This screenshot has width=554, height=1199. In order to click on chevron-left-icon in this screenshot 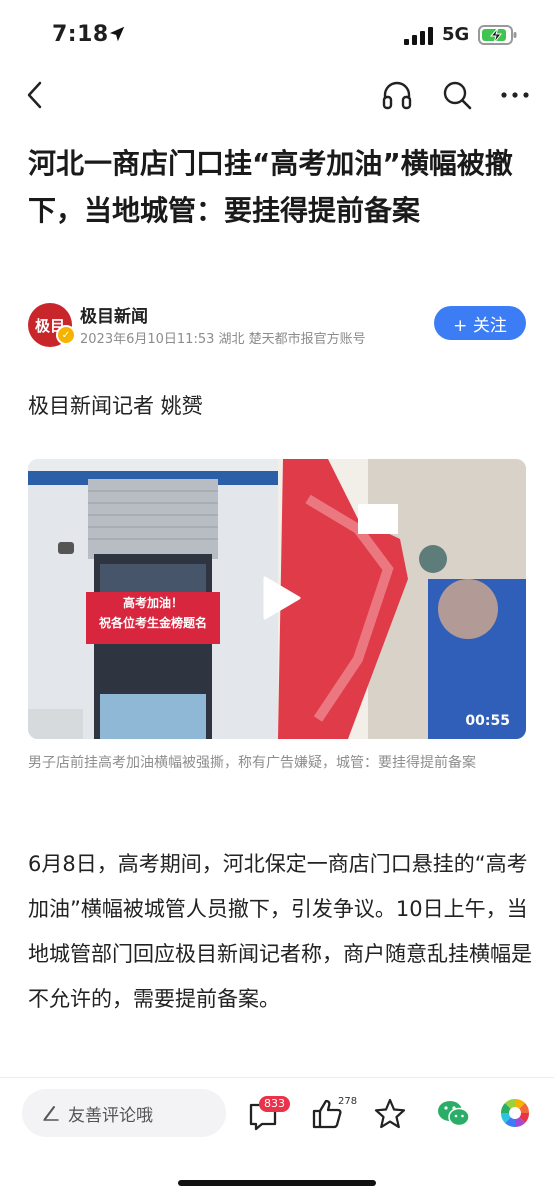, I will do `click(34, 95)`.